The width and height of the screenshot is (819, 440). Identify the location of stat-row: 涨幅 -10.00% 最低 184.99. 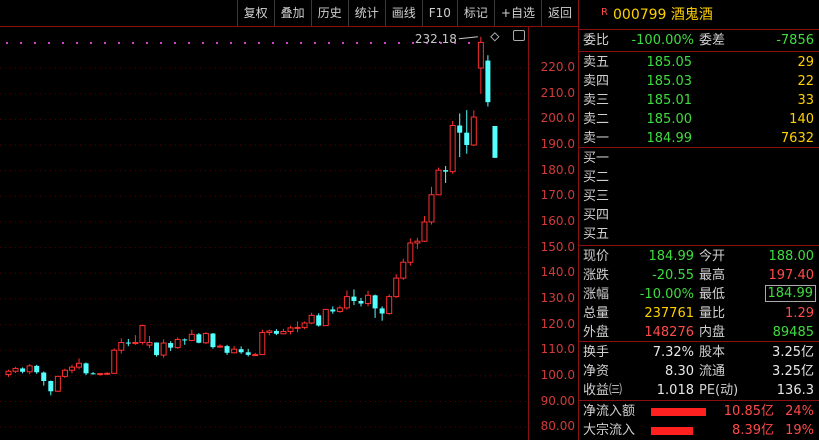
(699, 294).